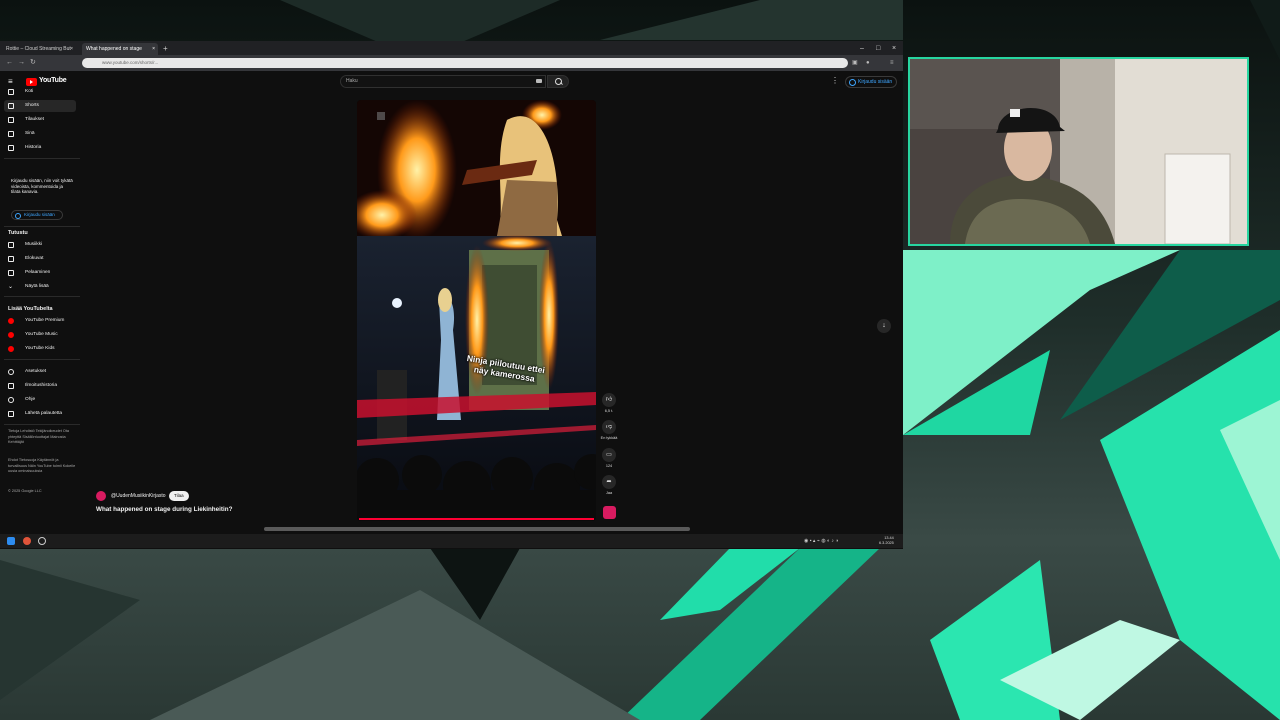 The width and height of the screenshot is (1280, 720). Describe the element at coordinates (40, 134) in the screenshot. I see `sidebar-item-you: Sinä` at that location.